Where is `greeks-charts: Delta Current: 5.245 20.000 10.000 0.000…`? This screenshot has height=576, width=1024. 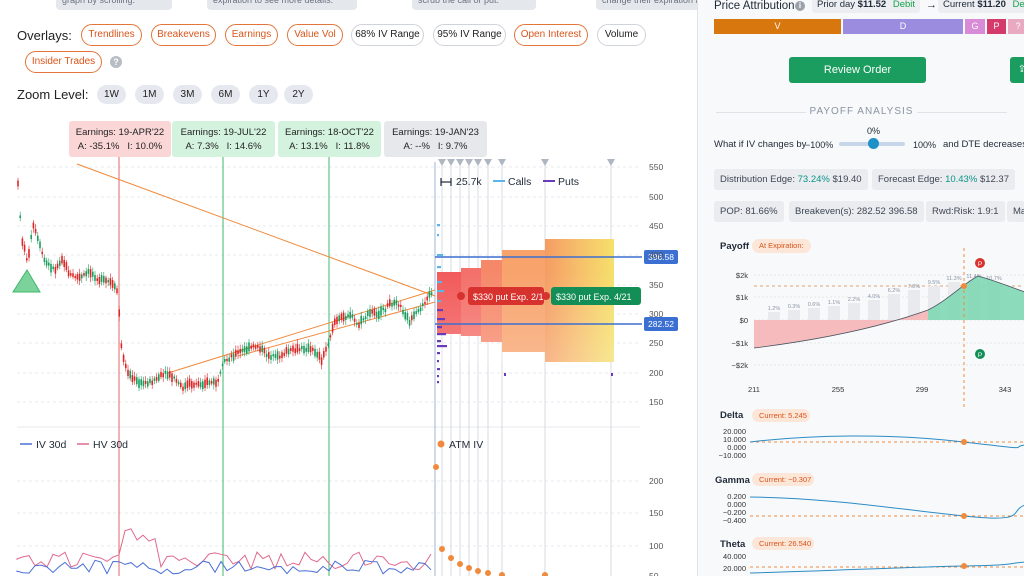 greeks-charts: Delta Current: 5.245 20.000 10.000 0.000… is located at coordinates (861, 490).